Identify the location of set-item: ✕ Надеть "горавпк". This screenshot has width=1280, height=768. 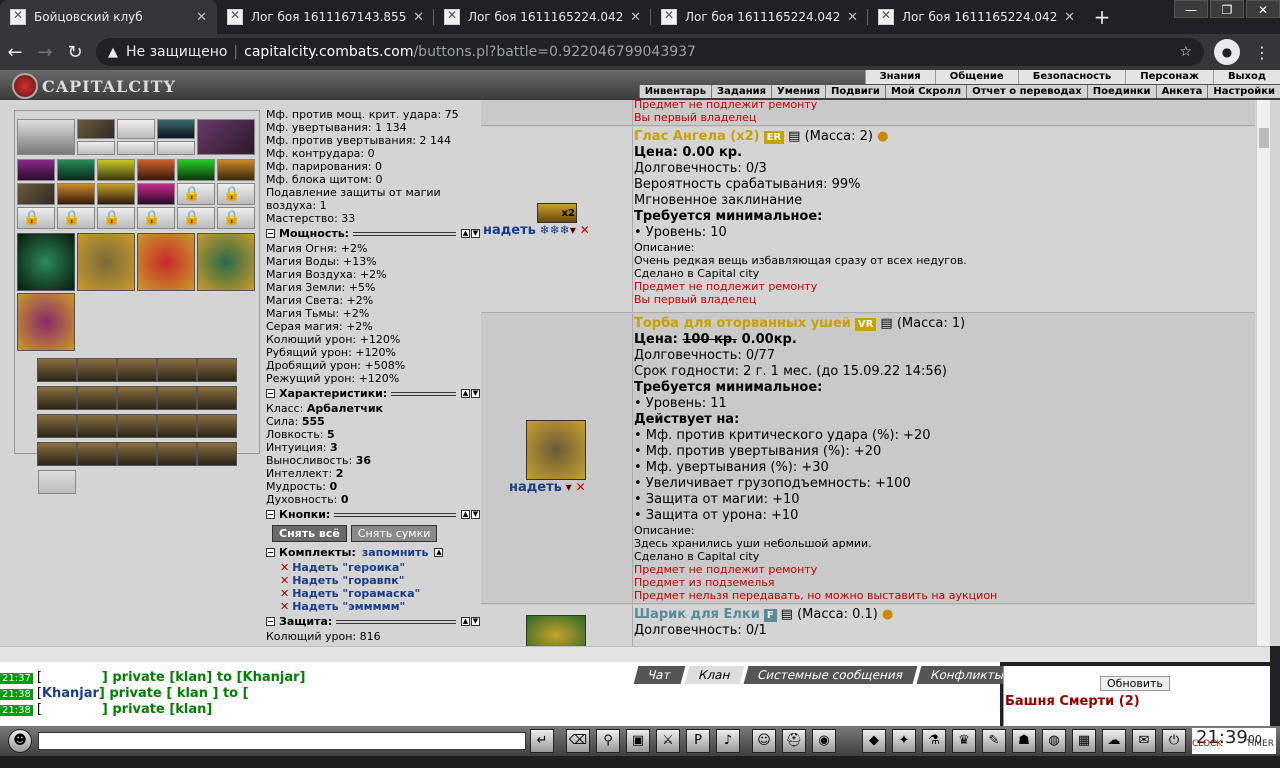
(380, 580).